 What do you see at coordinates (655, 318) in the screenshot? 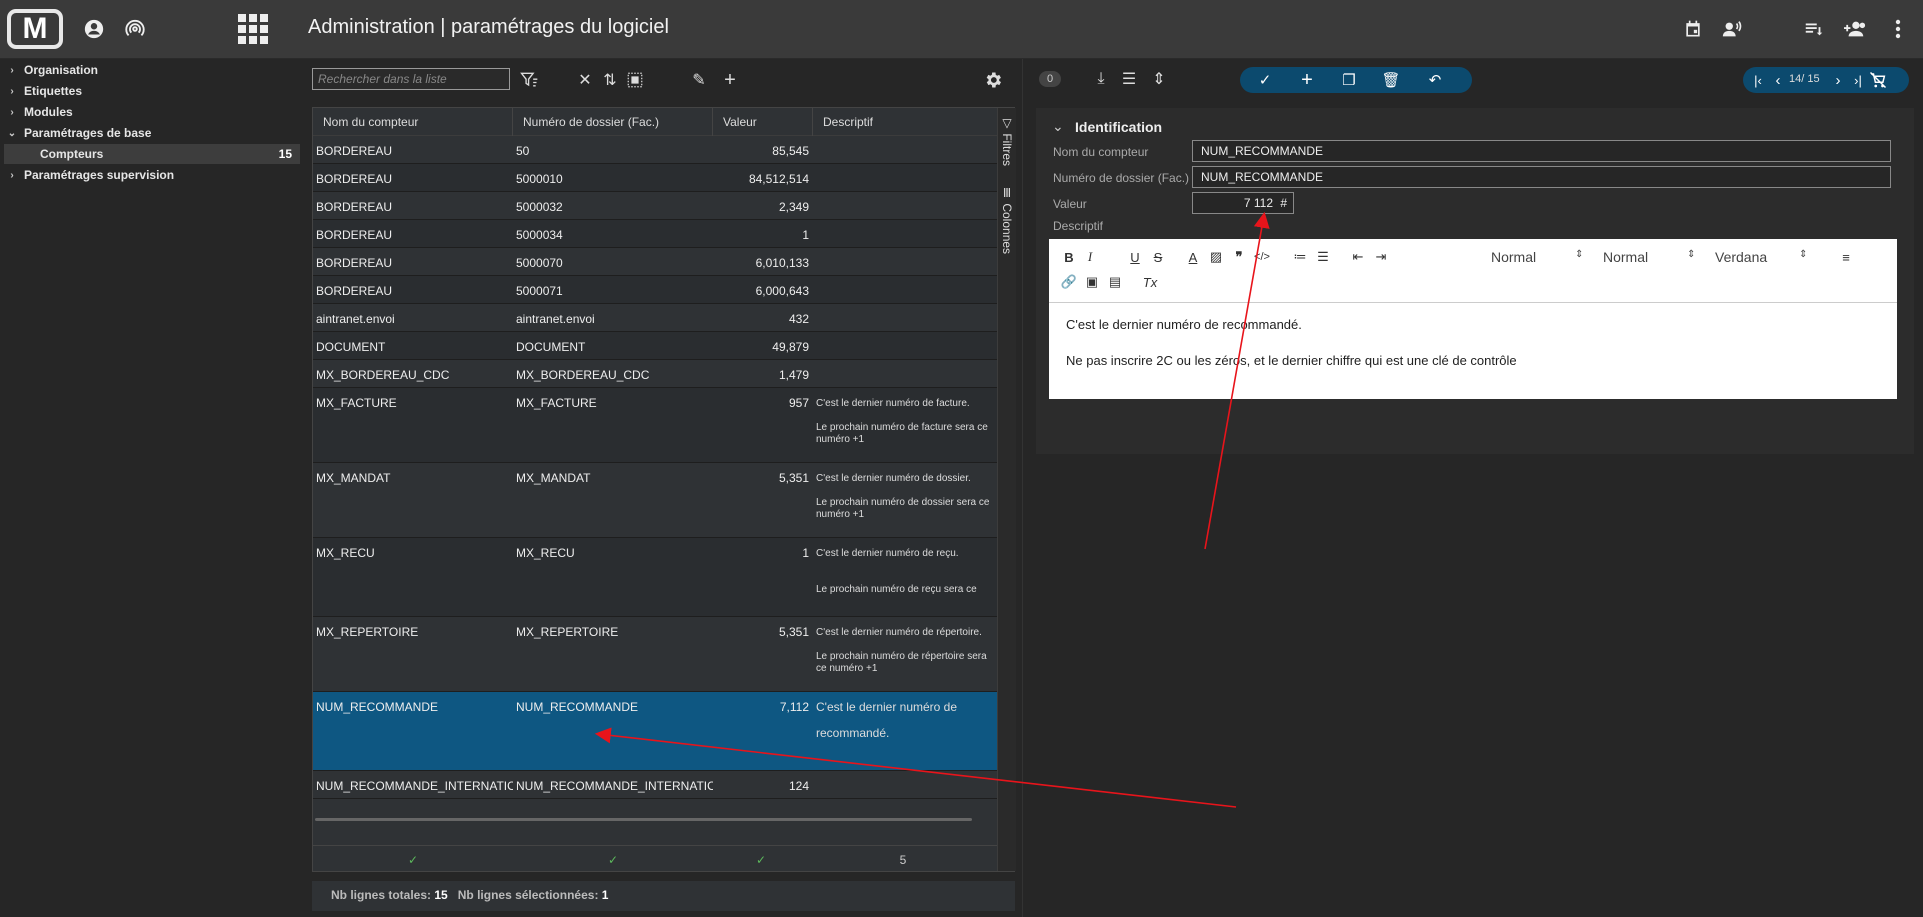
I see `table-row: aintranet.envoi aintranet.envoi 432` at bounding box center [655, 318].